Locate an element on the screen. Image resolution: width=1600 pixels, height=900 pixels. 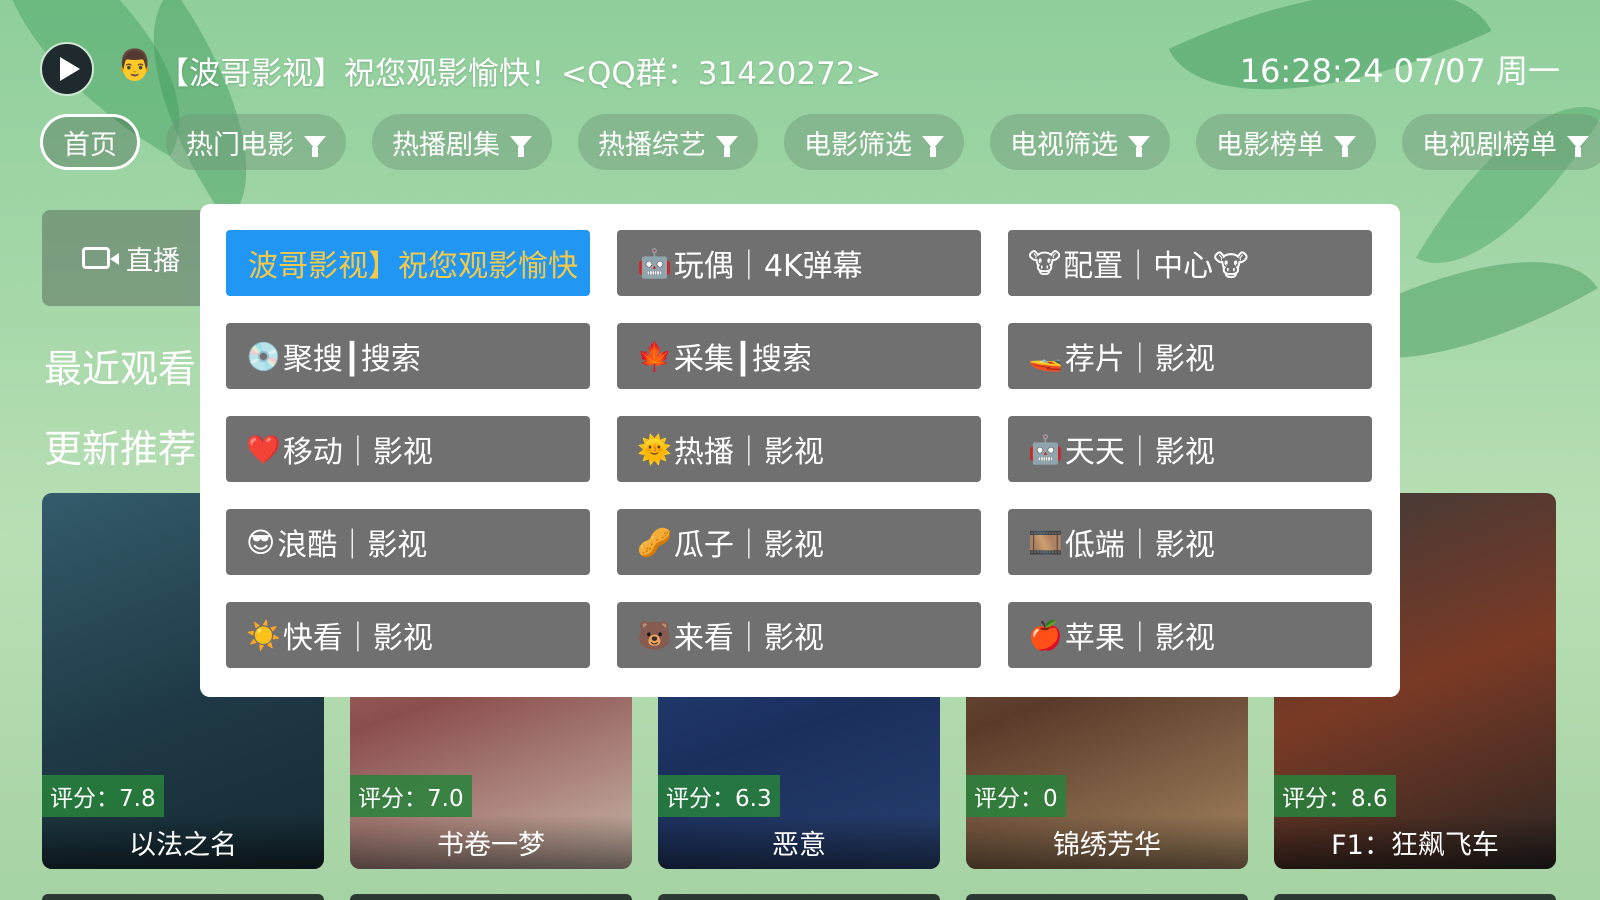
source-label: 采集┃搜索 is located at coordinates (742, 359).